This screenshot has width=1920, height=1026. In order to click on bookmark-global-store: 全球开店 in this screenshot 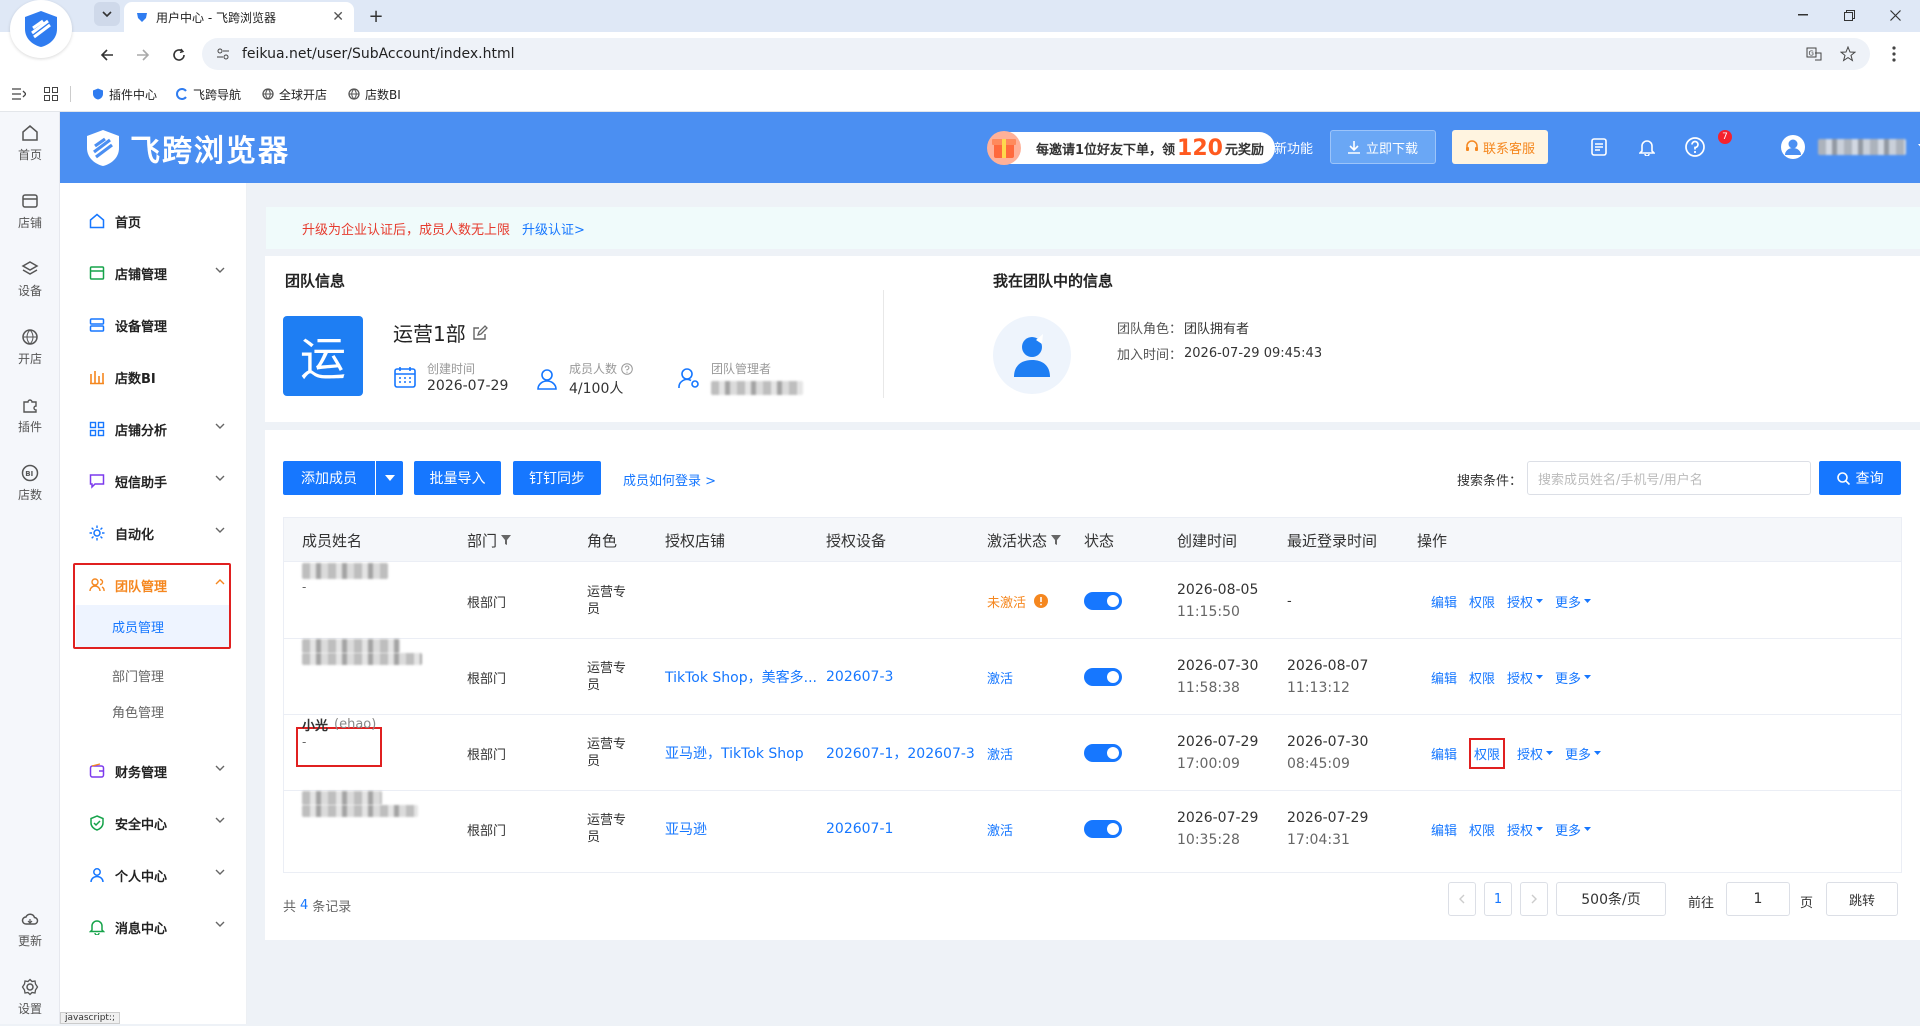, I will do `click(294, 94)`.